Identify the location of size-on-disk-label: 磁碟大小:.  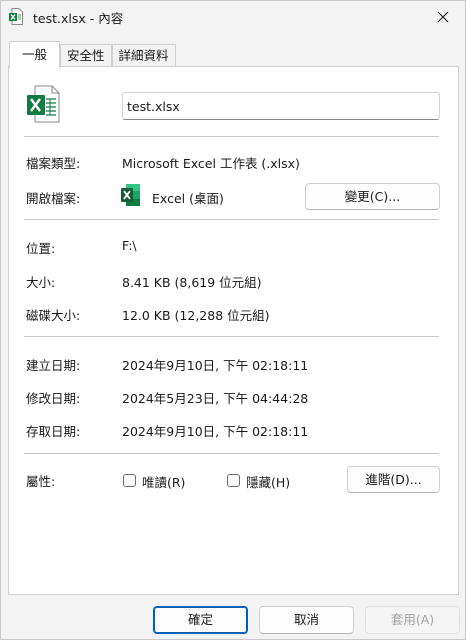
(53, 315).